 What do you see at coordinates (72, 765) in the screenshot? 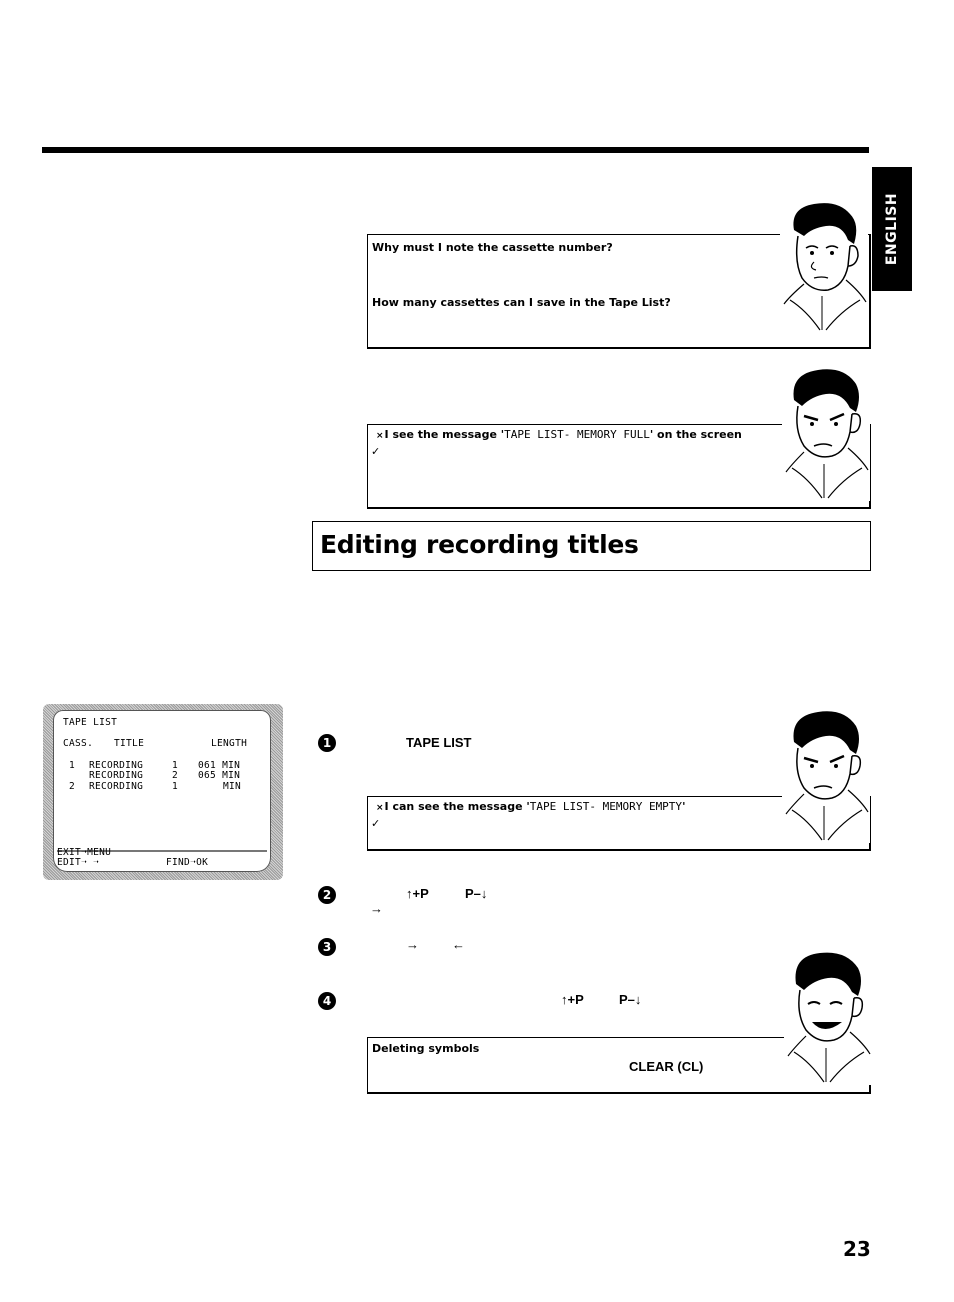
I see `row-1-cass: 1` at bounding box center [72, 765].